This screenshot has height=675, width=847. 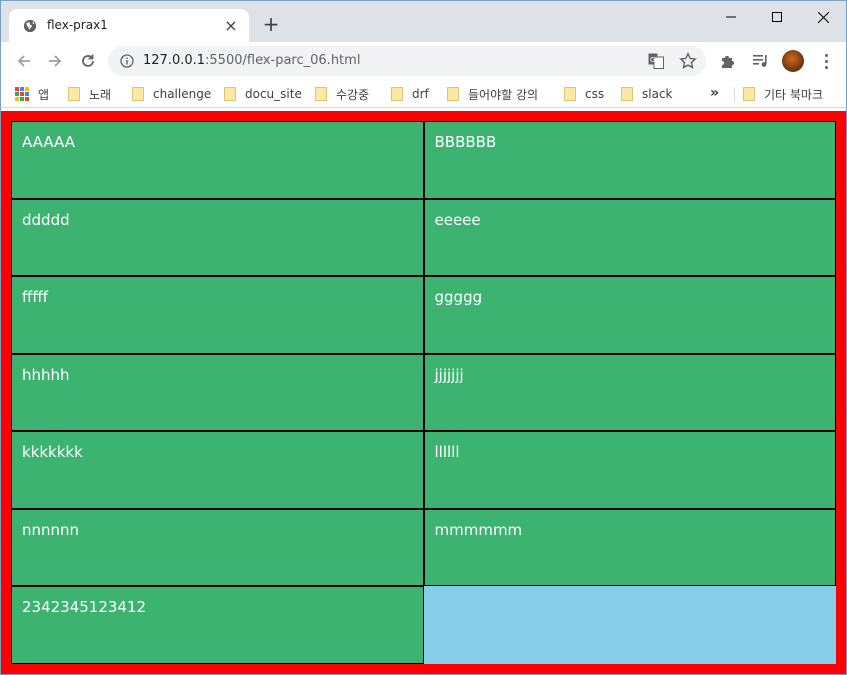 I want to click on forward-button, so click(x=55, y=61).